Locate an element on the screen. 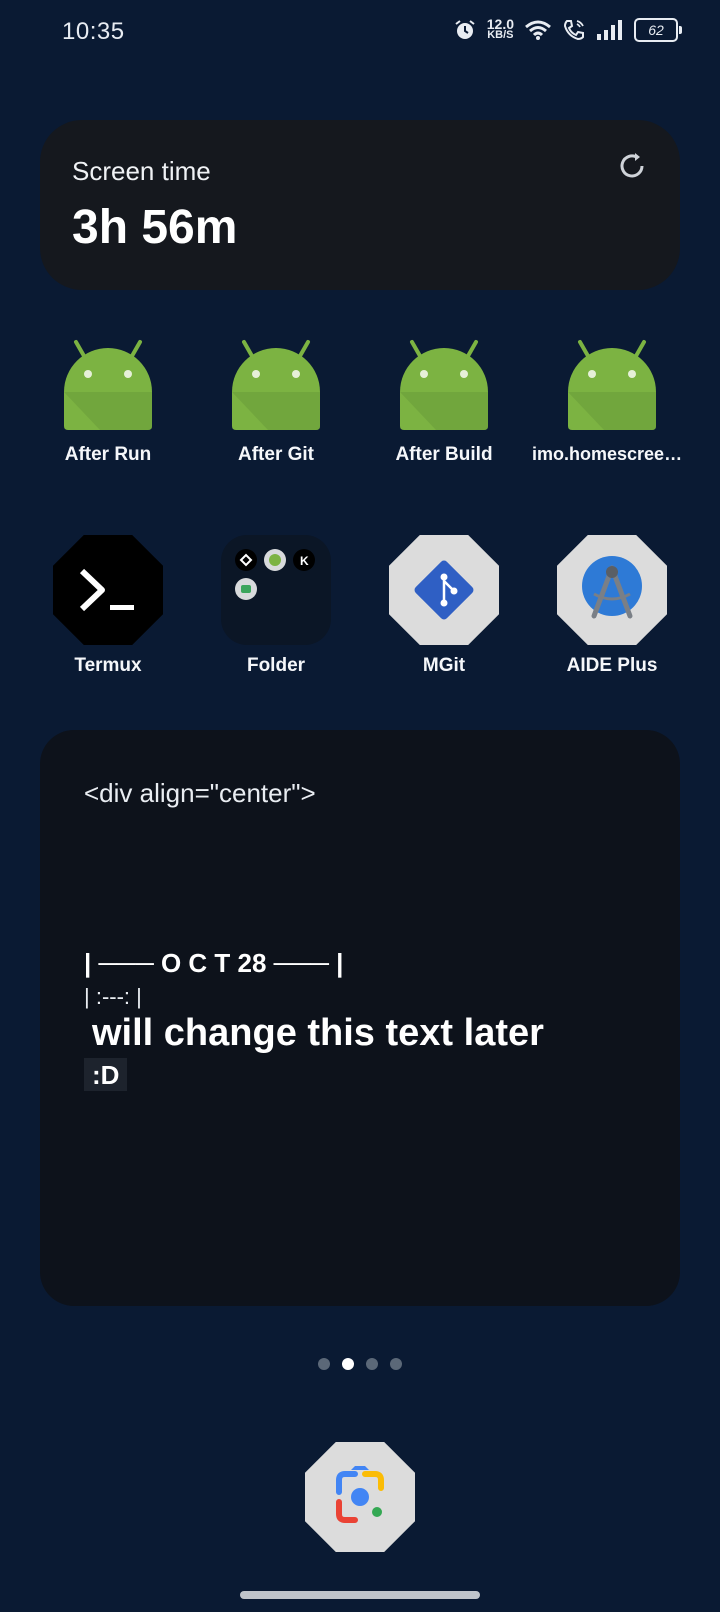  wifi-icon is located at coordinates (538, 30).